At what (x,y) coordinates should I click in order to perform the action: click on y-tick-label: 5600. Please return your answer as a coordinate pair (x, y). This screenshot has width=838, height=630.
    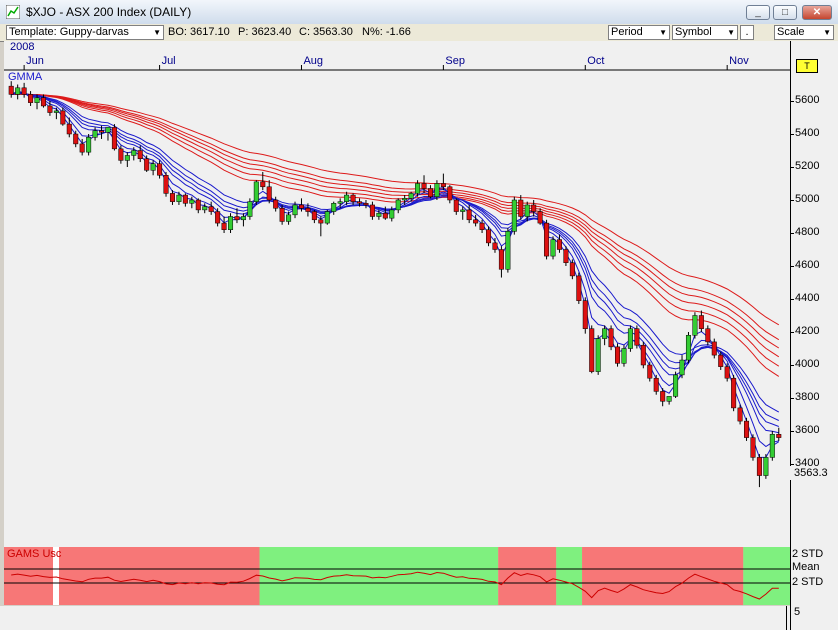
    Looking at the image, I should click on (807, 100).